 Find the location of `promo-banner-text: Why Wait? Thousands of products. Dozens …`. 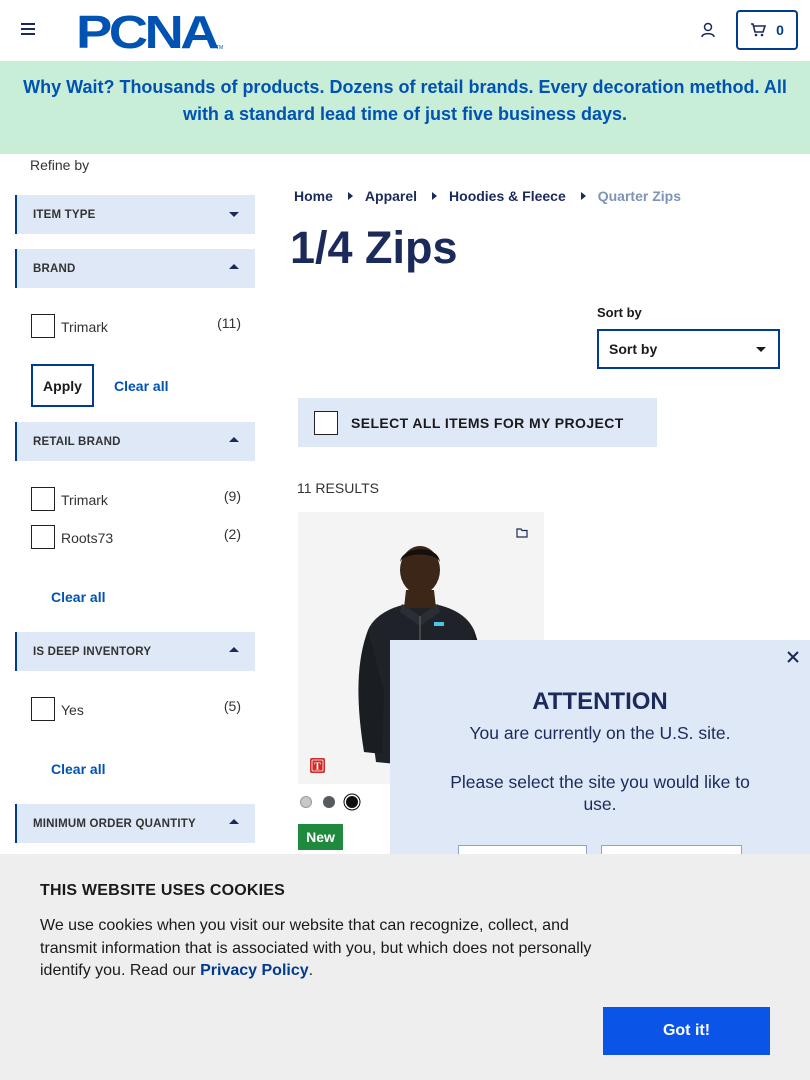

promo-banner-text: Why Wait? Thousands of products. Dozens … is located at coordinates (405, 100).